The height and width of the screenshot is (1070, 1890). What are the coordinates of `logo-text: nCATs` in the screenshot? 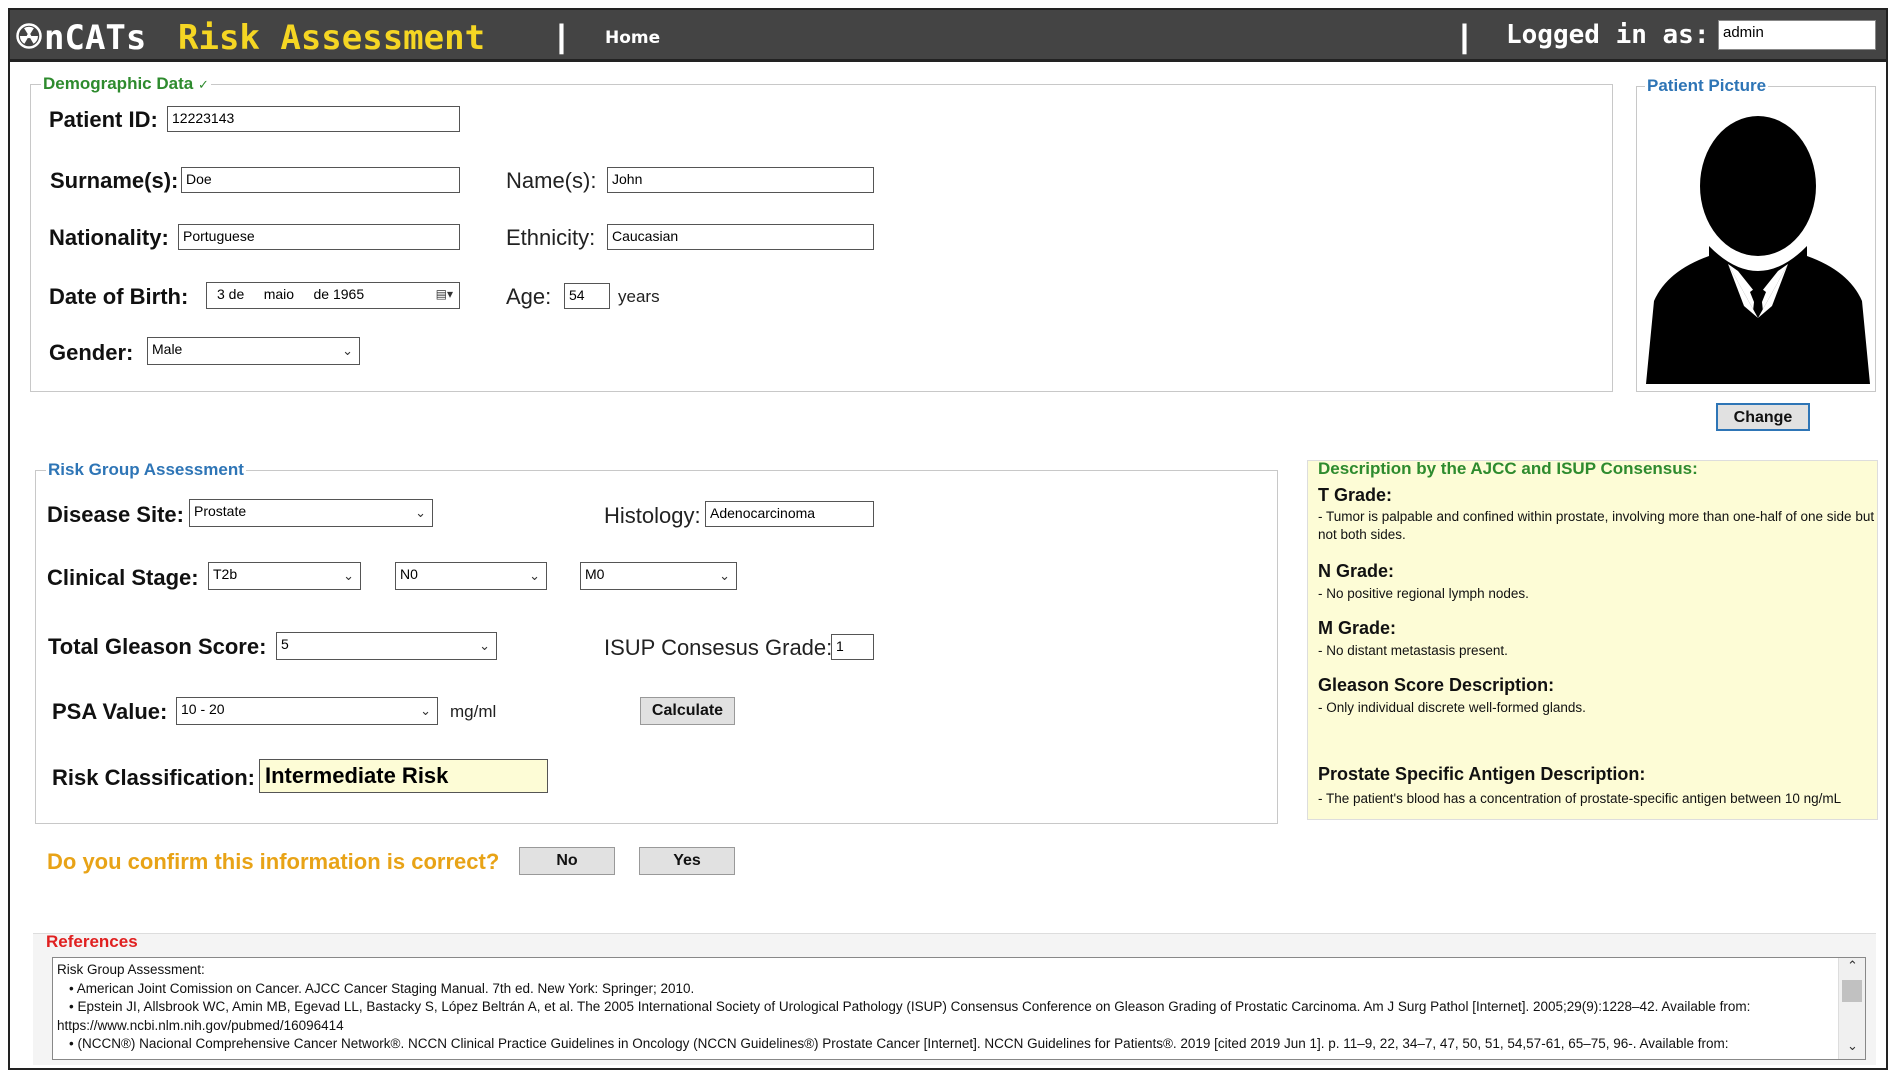 It's located at (95, 38).